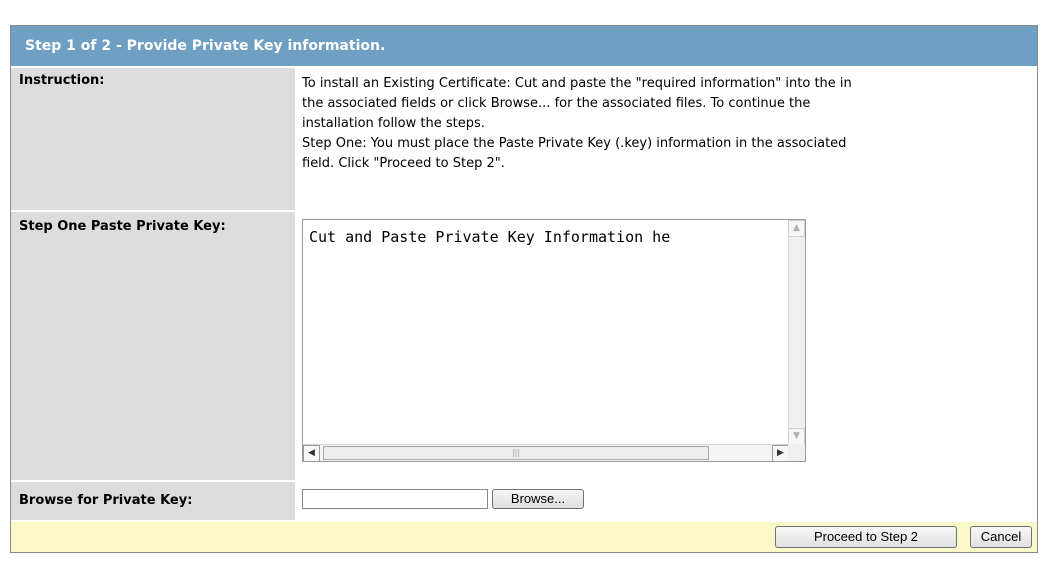  Describe the element at coordinates (796, 228) in the screenshot. I see `scroll-up-arrow-icon: ▲` at that location.